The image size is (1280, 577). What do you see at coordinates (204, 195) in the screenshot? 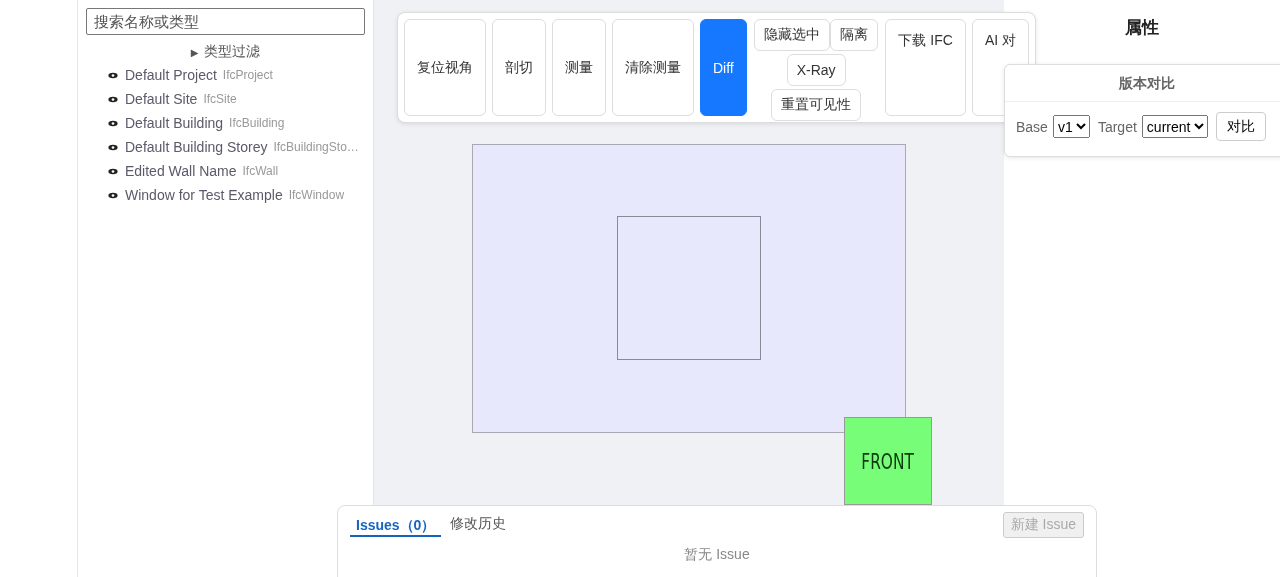
I see `tree-item: Window for Test Example` at bounding box center [204, 195].